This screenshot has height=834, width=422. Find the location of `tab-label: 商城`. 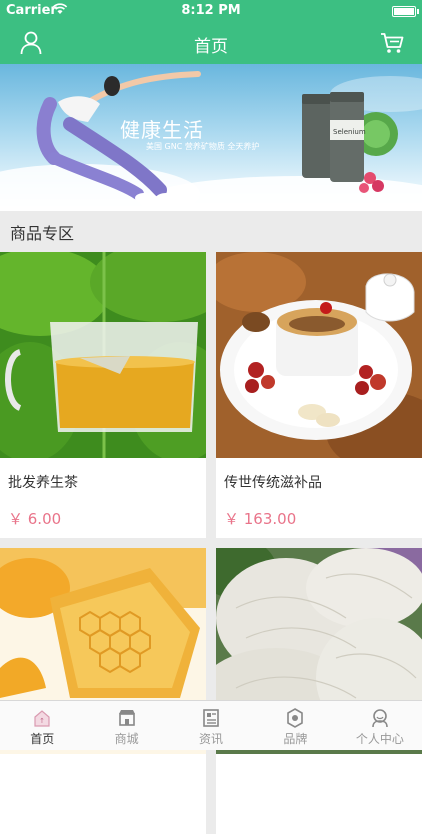

tab-label: 商城 is located at coordinates (126, 738).